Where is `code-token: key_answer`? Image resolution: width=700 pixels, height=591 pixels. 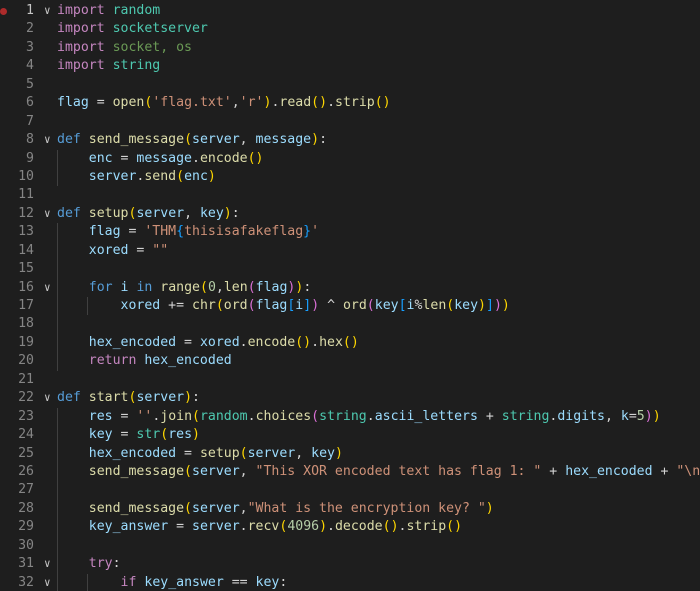
code-token: key_answer is located at coordinates (184, 582).